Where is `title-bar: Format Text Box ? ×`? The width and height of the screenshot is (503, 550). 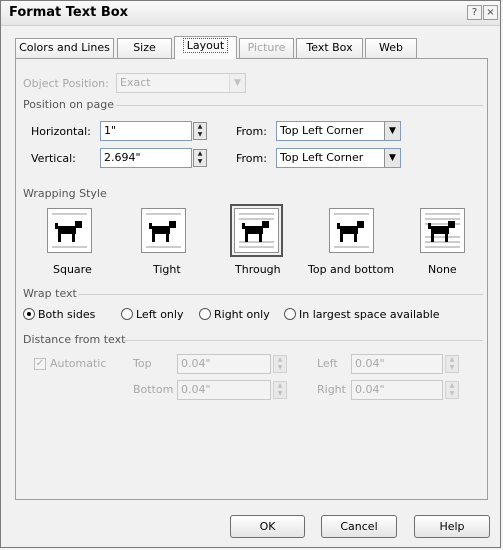
title-bar: Format Text Box ? × is located at coordinates (250, 13).